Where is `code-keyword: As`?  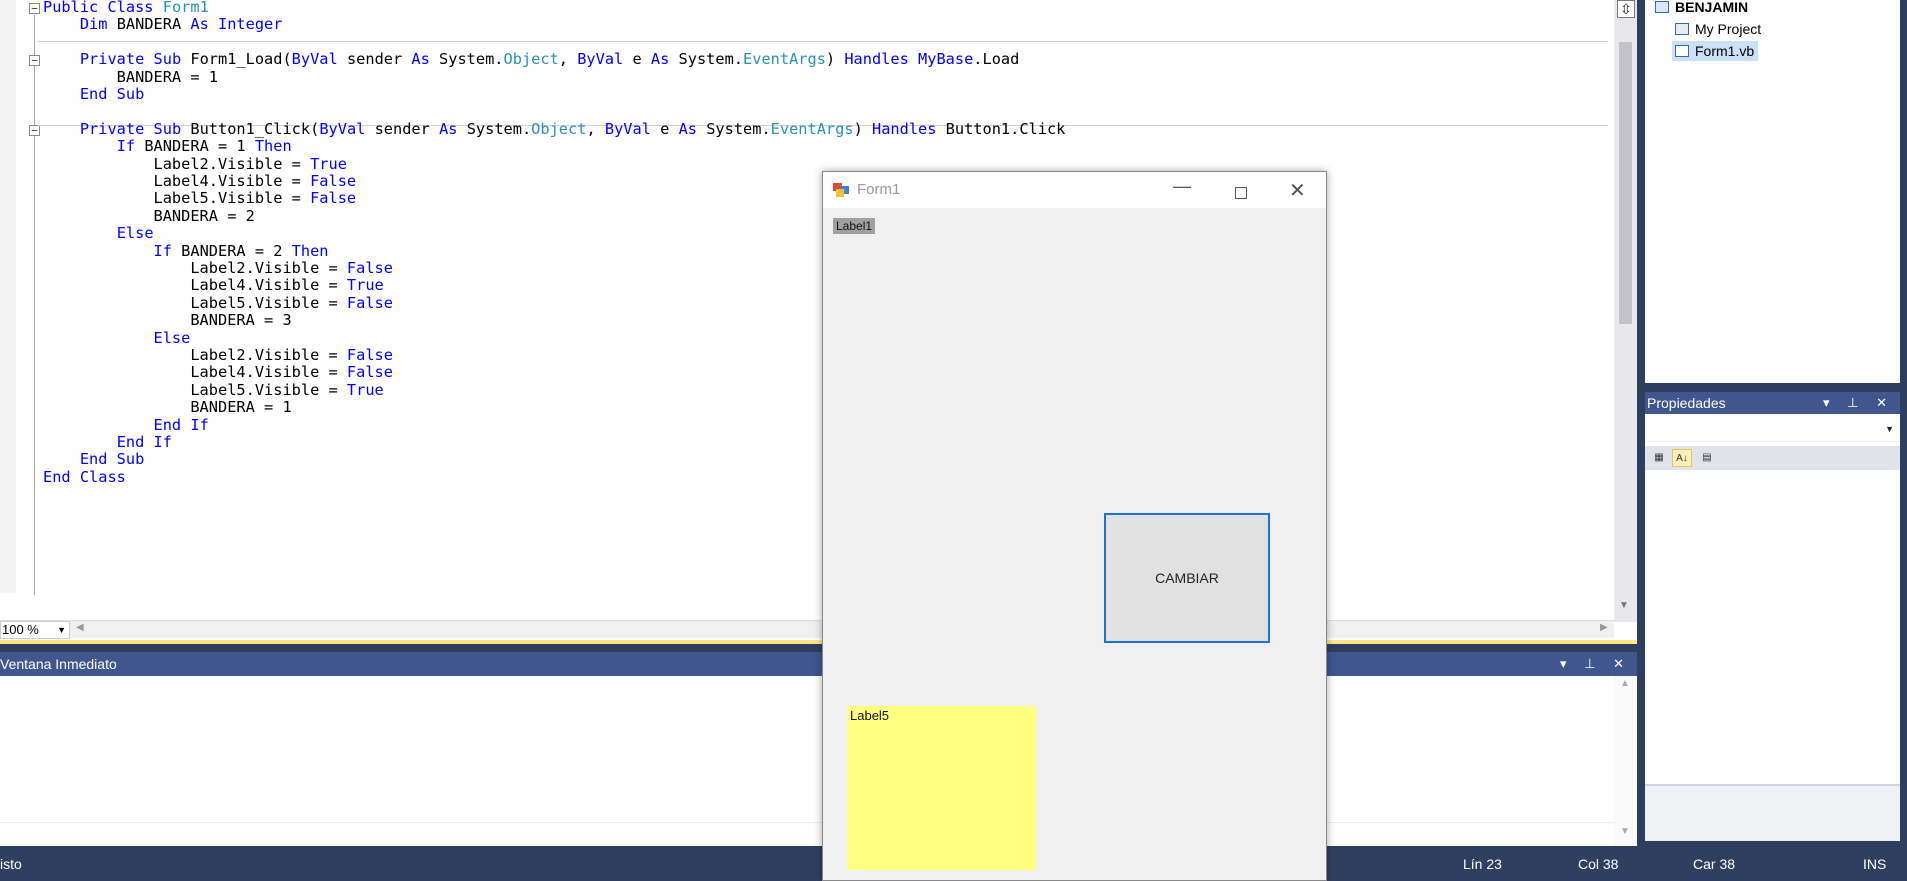
code-keyword: As is located at coordinates (660, 59).